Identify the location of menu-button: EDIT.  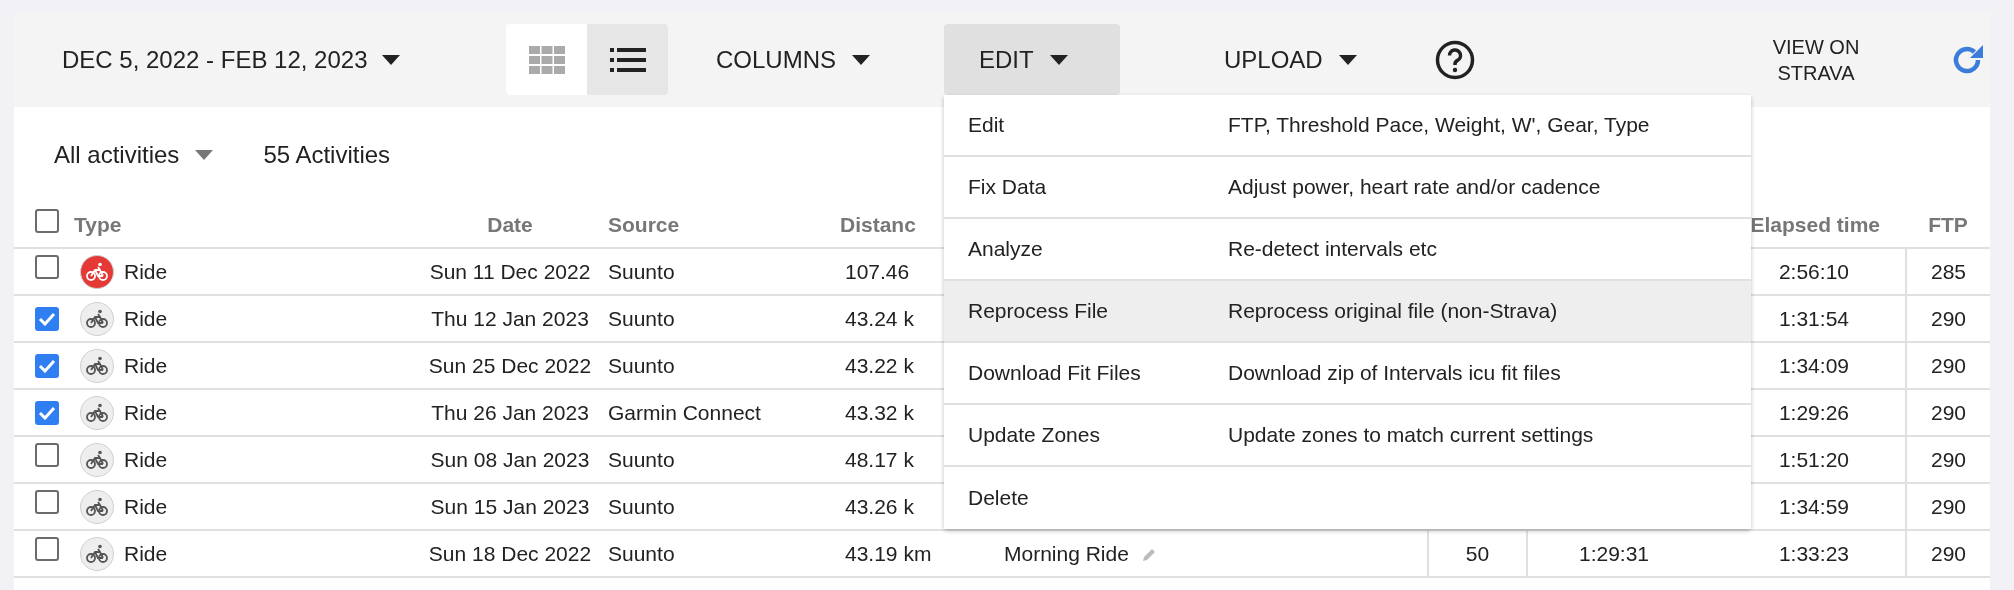
(1032, 59).